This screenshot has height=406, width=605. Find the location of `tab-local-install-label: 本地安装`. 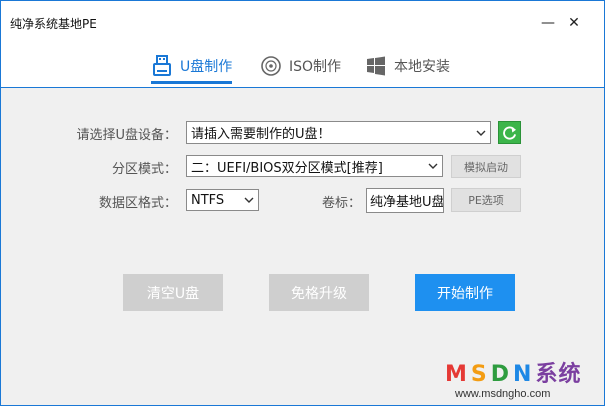

tab-local-install-label: 本地安装 is located at coordinates (422, 67).